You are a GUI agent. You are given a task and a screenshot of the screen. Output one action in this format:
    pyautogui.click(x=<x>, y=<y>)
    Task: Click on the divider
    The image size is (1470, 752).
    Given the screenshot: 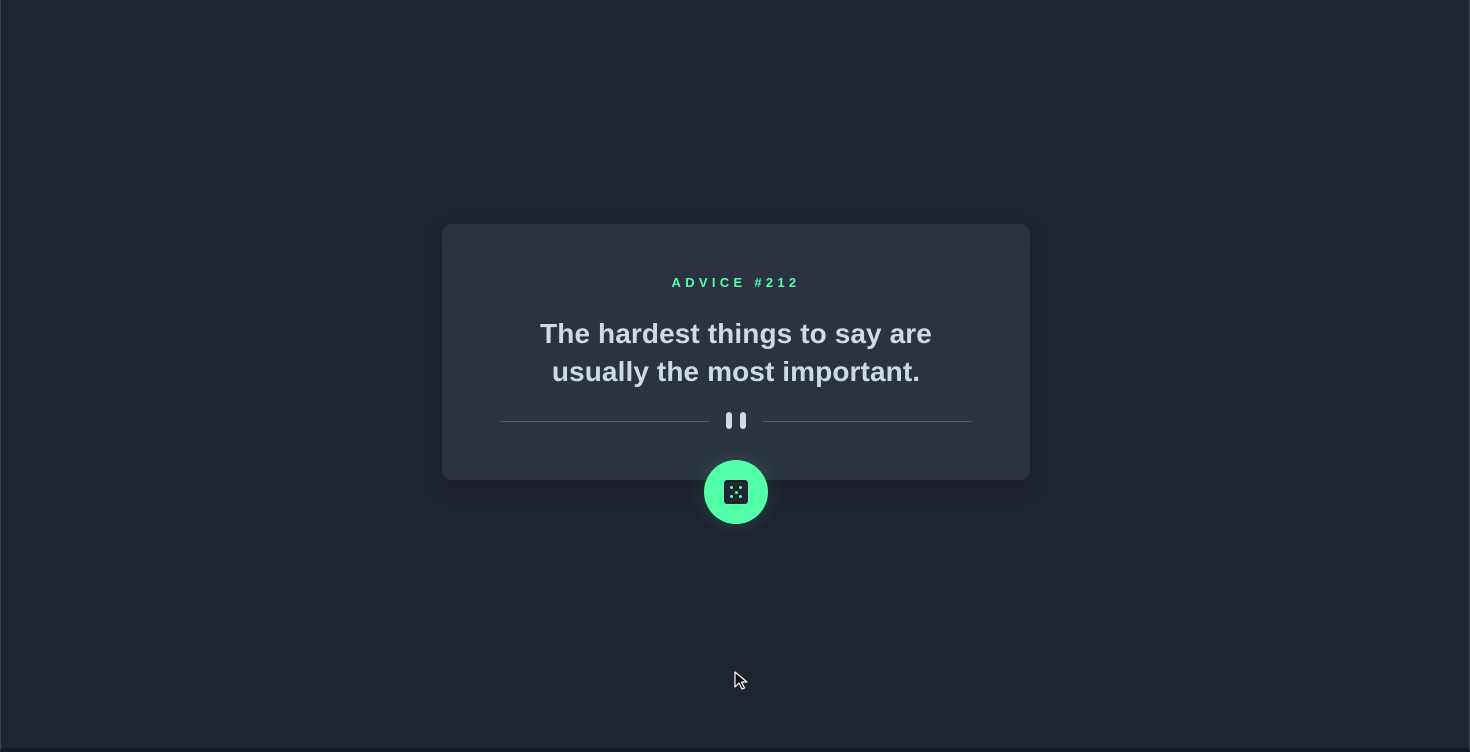 What is the action you would take?
    pyautogui.click(x=736, y=422)
    